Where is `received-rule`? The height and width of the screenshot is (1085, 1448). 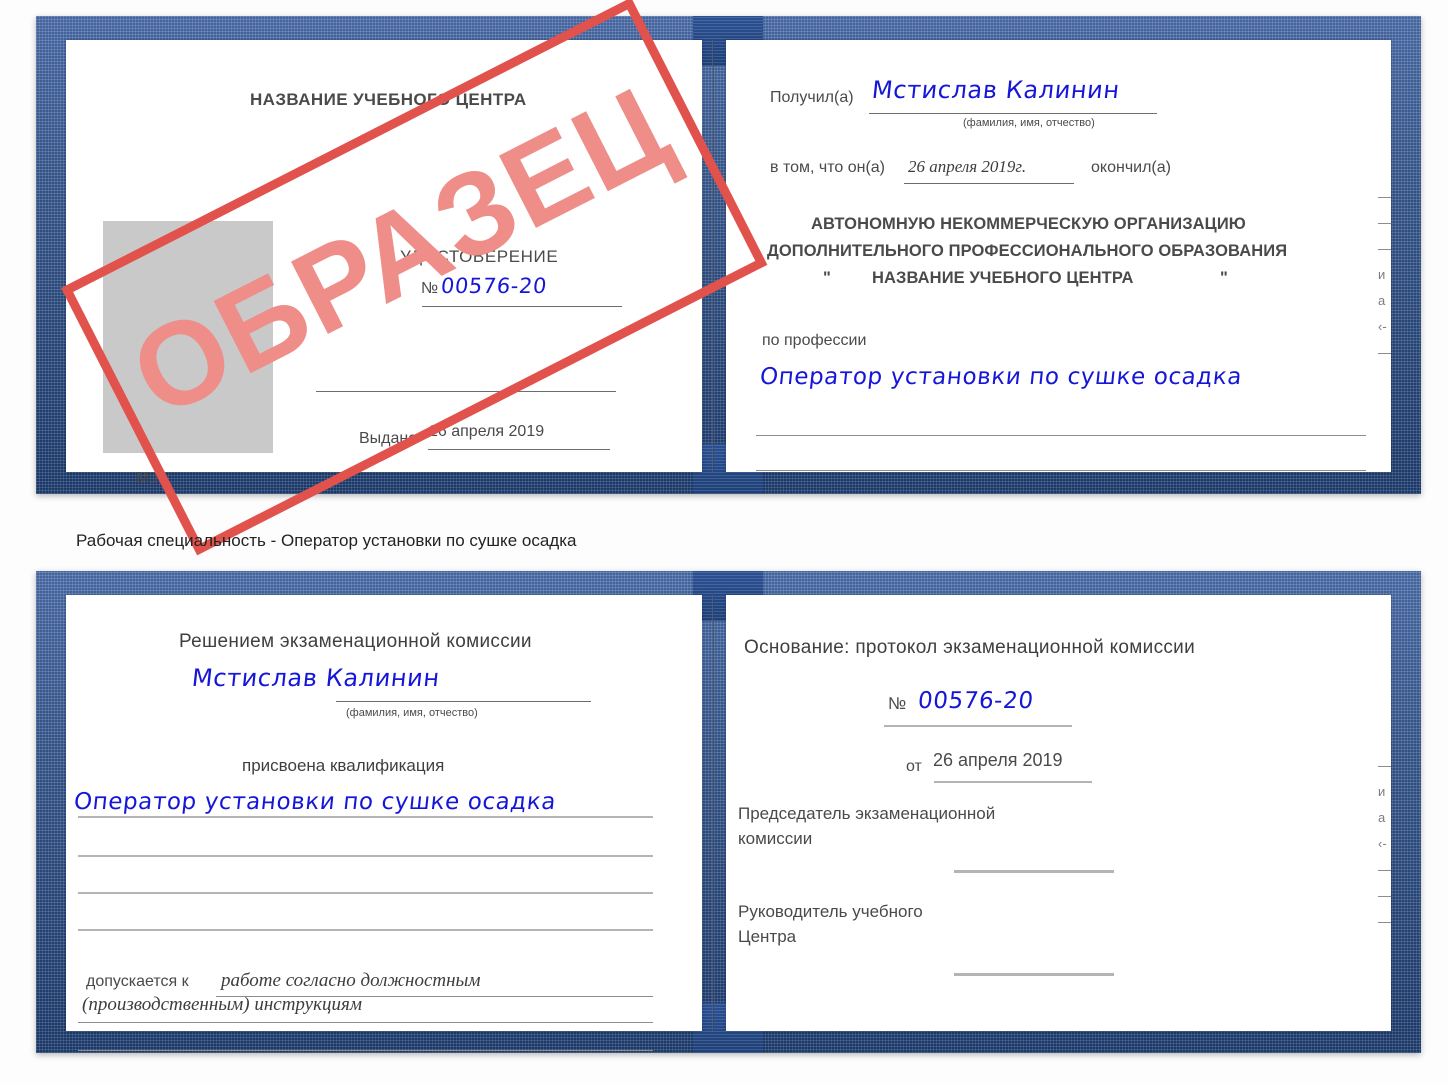 received-rule is located at coordinates (1013, 113).